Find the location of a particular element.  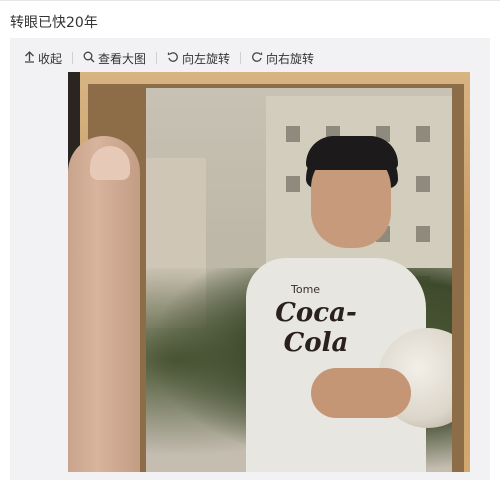

image-toolbar: 收起 查看大图 向左旋转 向右旋转 is located at coordinates (169, 58).